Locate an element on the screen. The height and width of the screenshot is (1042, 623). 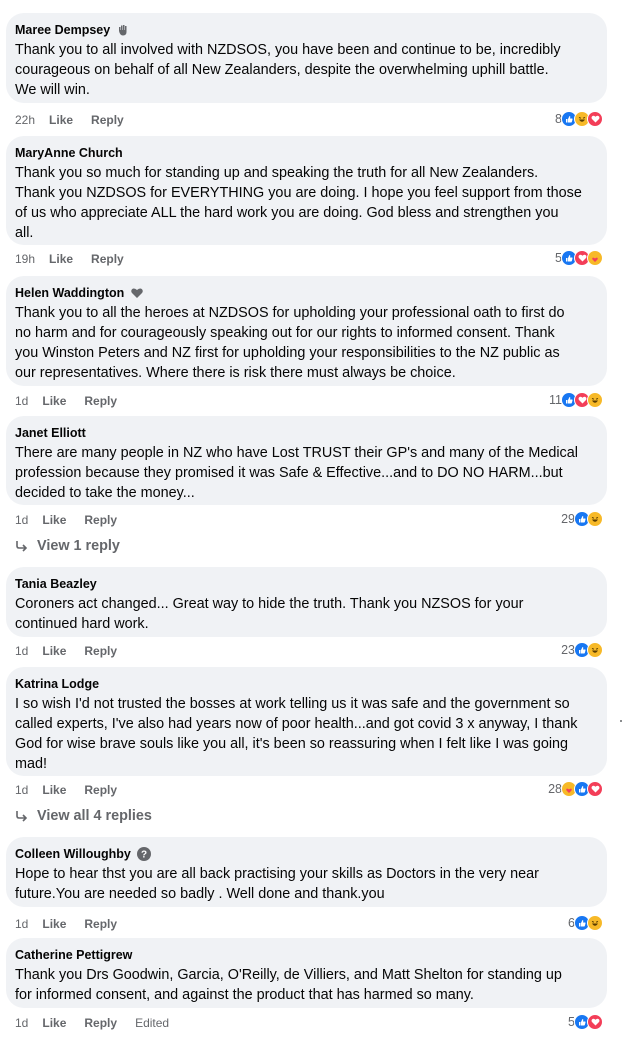
question-badge-icon: ? is located at coordinates (143, 854).